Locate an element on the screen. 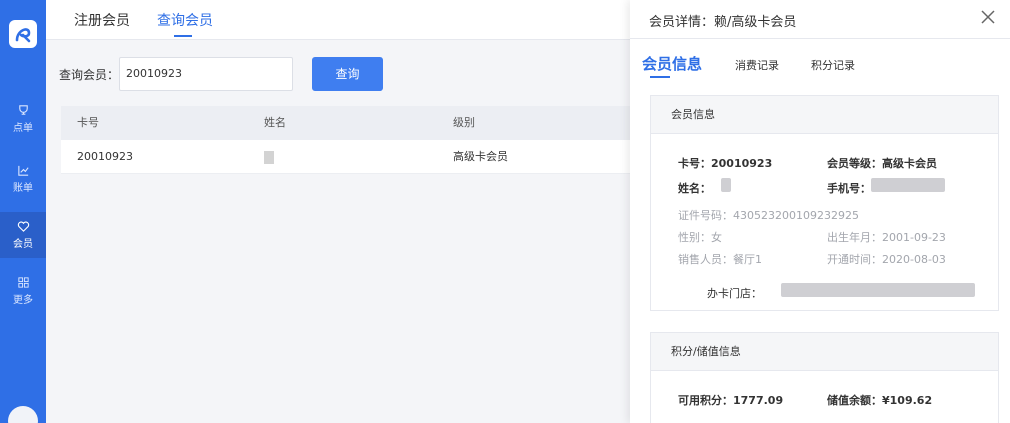 This screenshot has height=423, width=1010. sidebar-item-label: 更多 is located at coordinates (23, 300).